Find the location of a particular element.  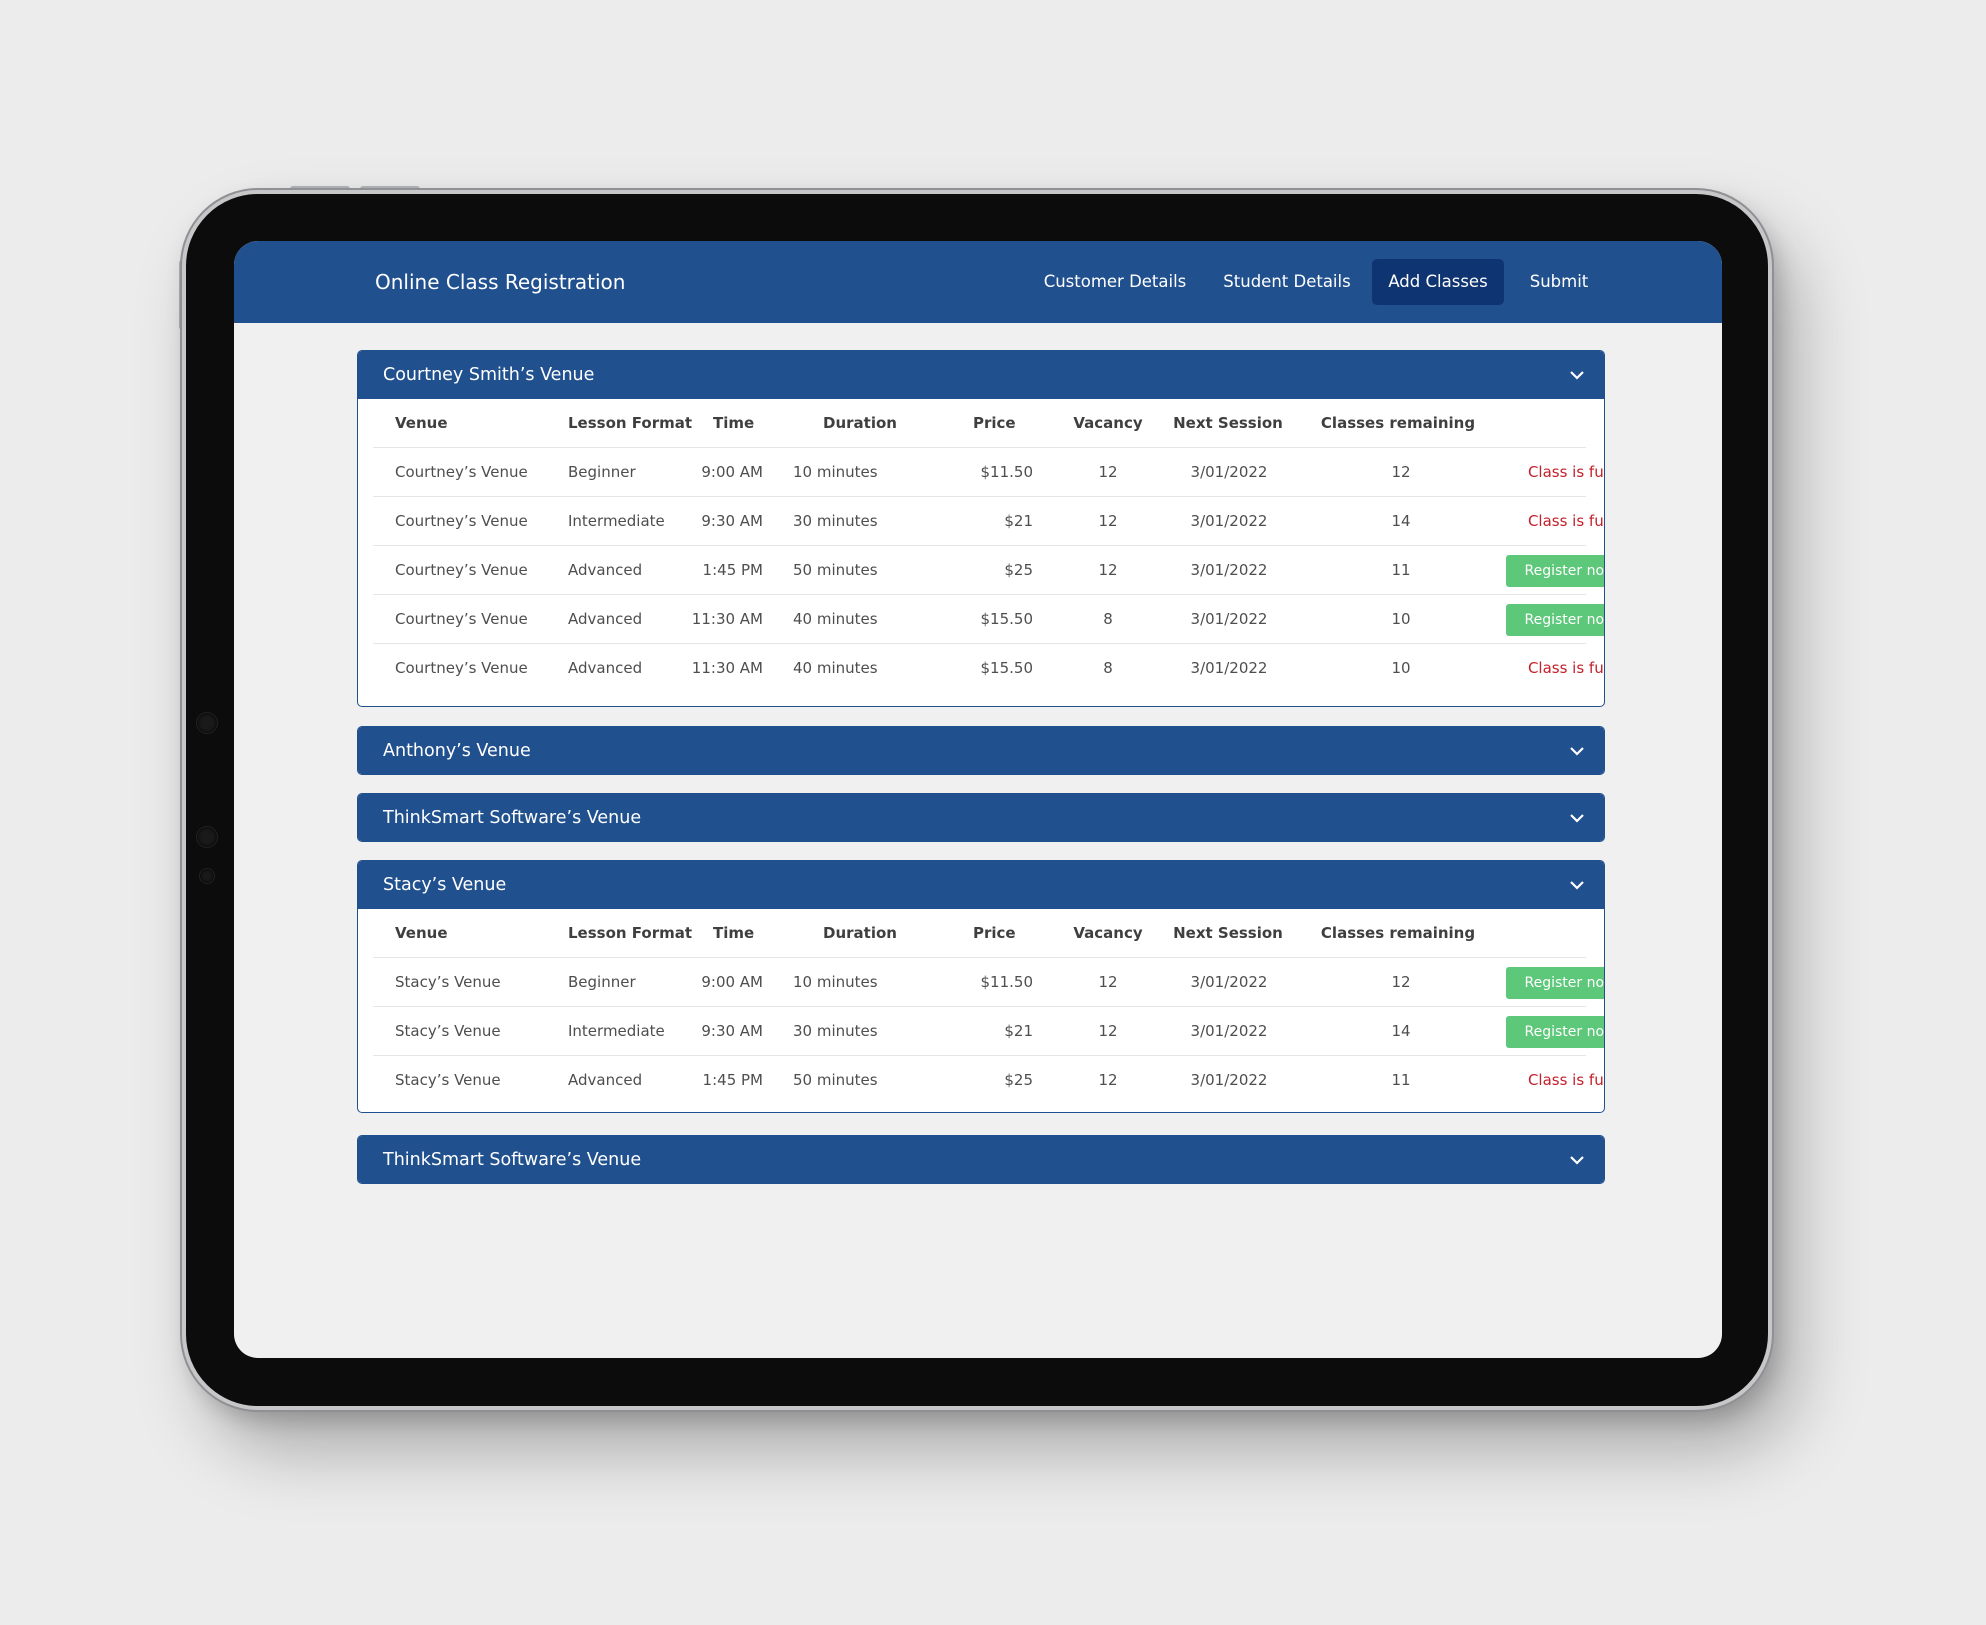

cell-price: $15.50 is located at coordinates (1007, 619).